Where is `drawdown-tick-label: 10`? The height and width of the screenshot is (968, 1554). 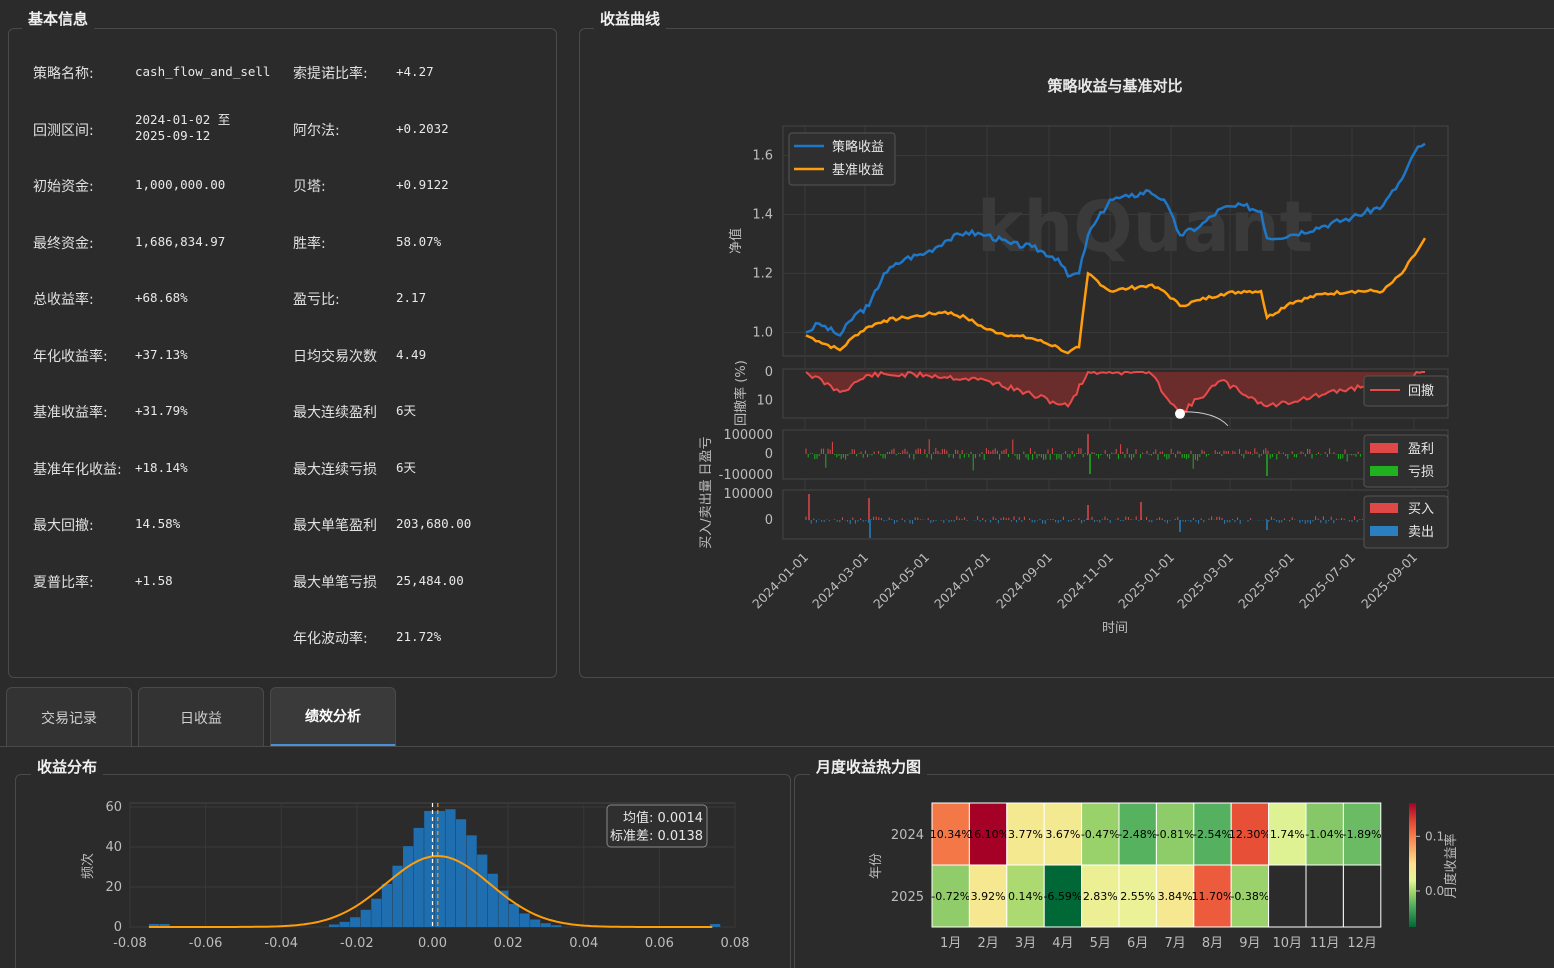 drawdown-tick-label: 10 is located at coordinates (764, 401).